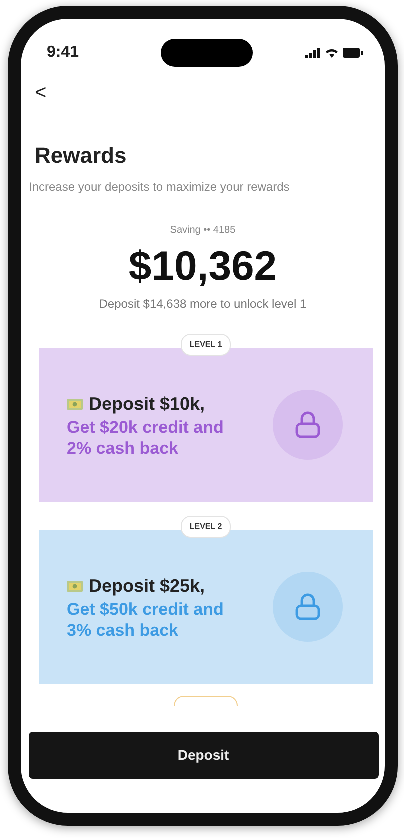  Describe the element at coordinates (203, 267) in the screenshot. I see `balance-amount: $10,362` at that location.